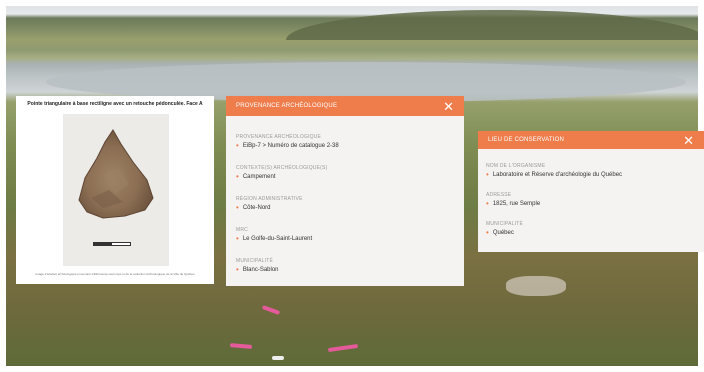 The width and height of the screenshot is (704, 372). What do you see at coordinates (503, 233) in the screenshot?
I see `field-value: Québec` at bounding box center [503, 233].